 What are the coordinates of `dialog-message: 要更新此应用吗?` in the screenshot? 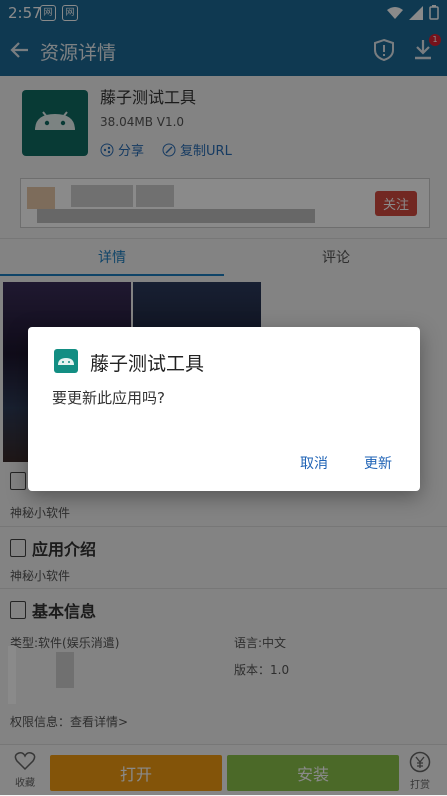 It's located at (108, 398).